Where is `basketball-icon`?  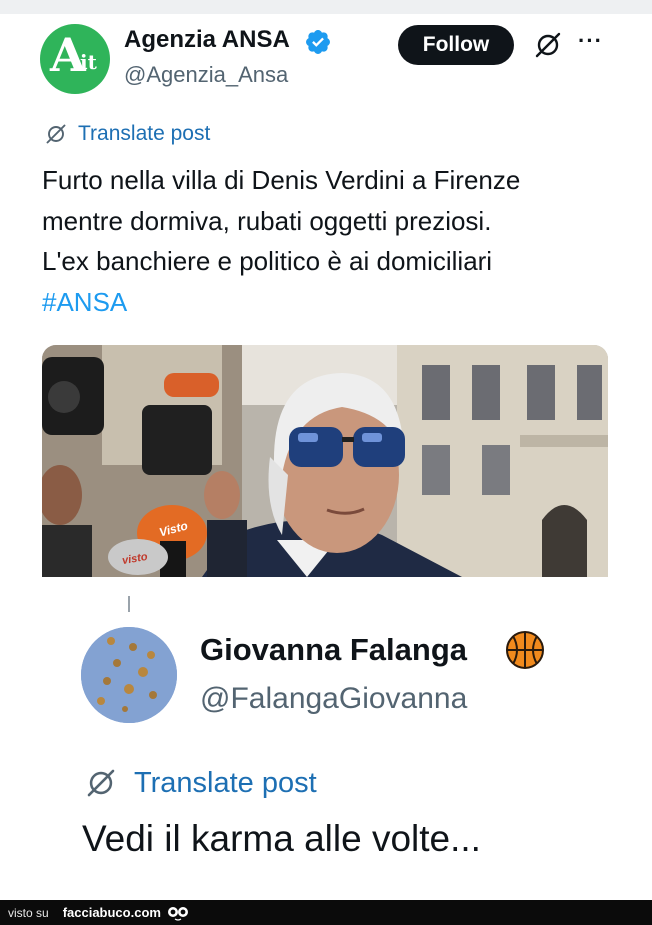
basketball-icon is located at coordinates (525, 650).